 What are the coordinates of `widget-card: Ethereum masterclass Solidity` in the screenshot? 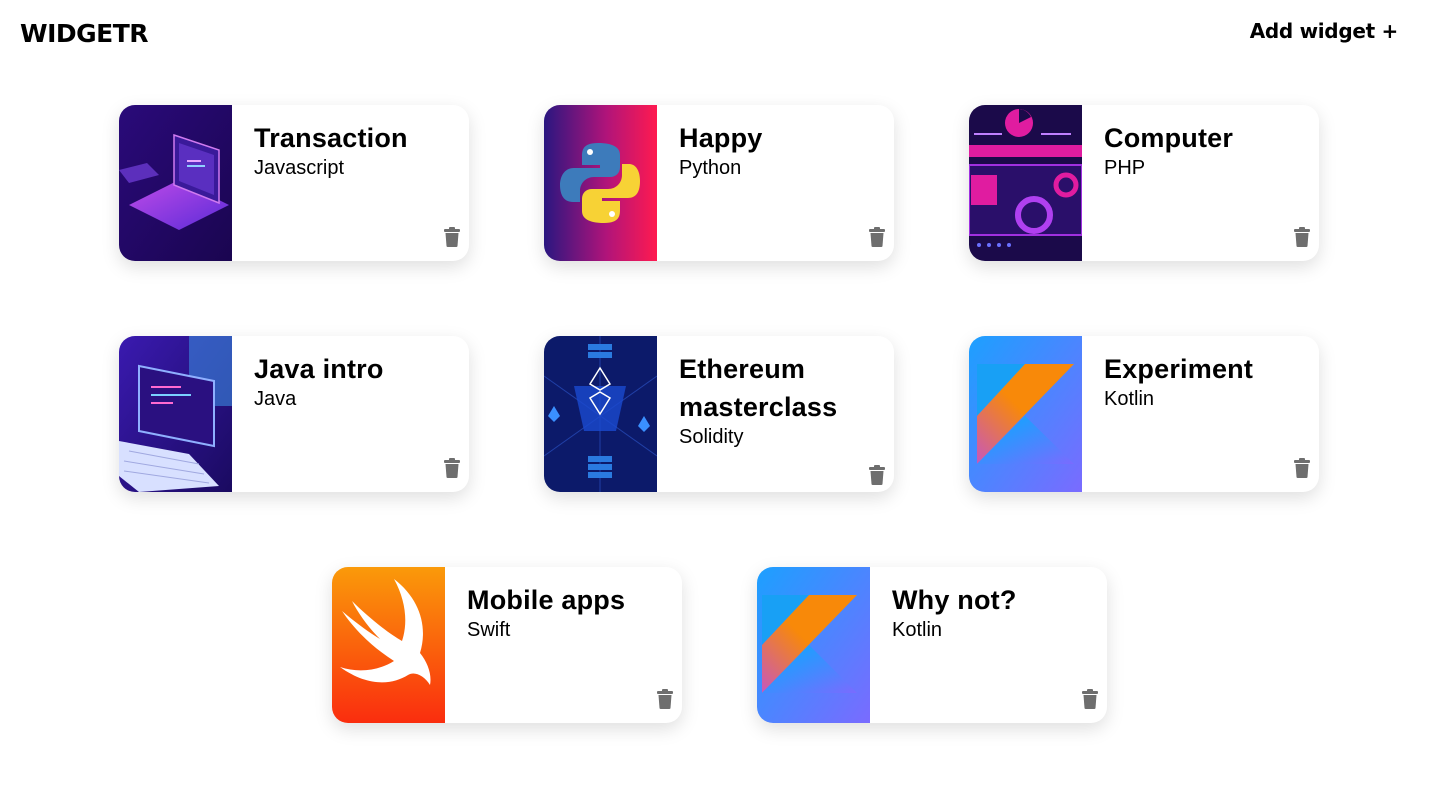 It's located at (719, 414).